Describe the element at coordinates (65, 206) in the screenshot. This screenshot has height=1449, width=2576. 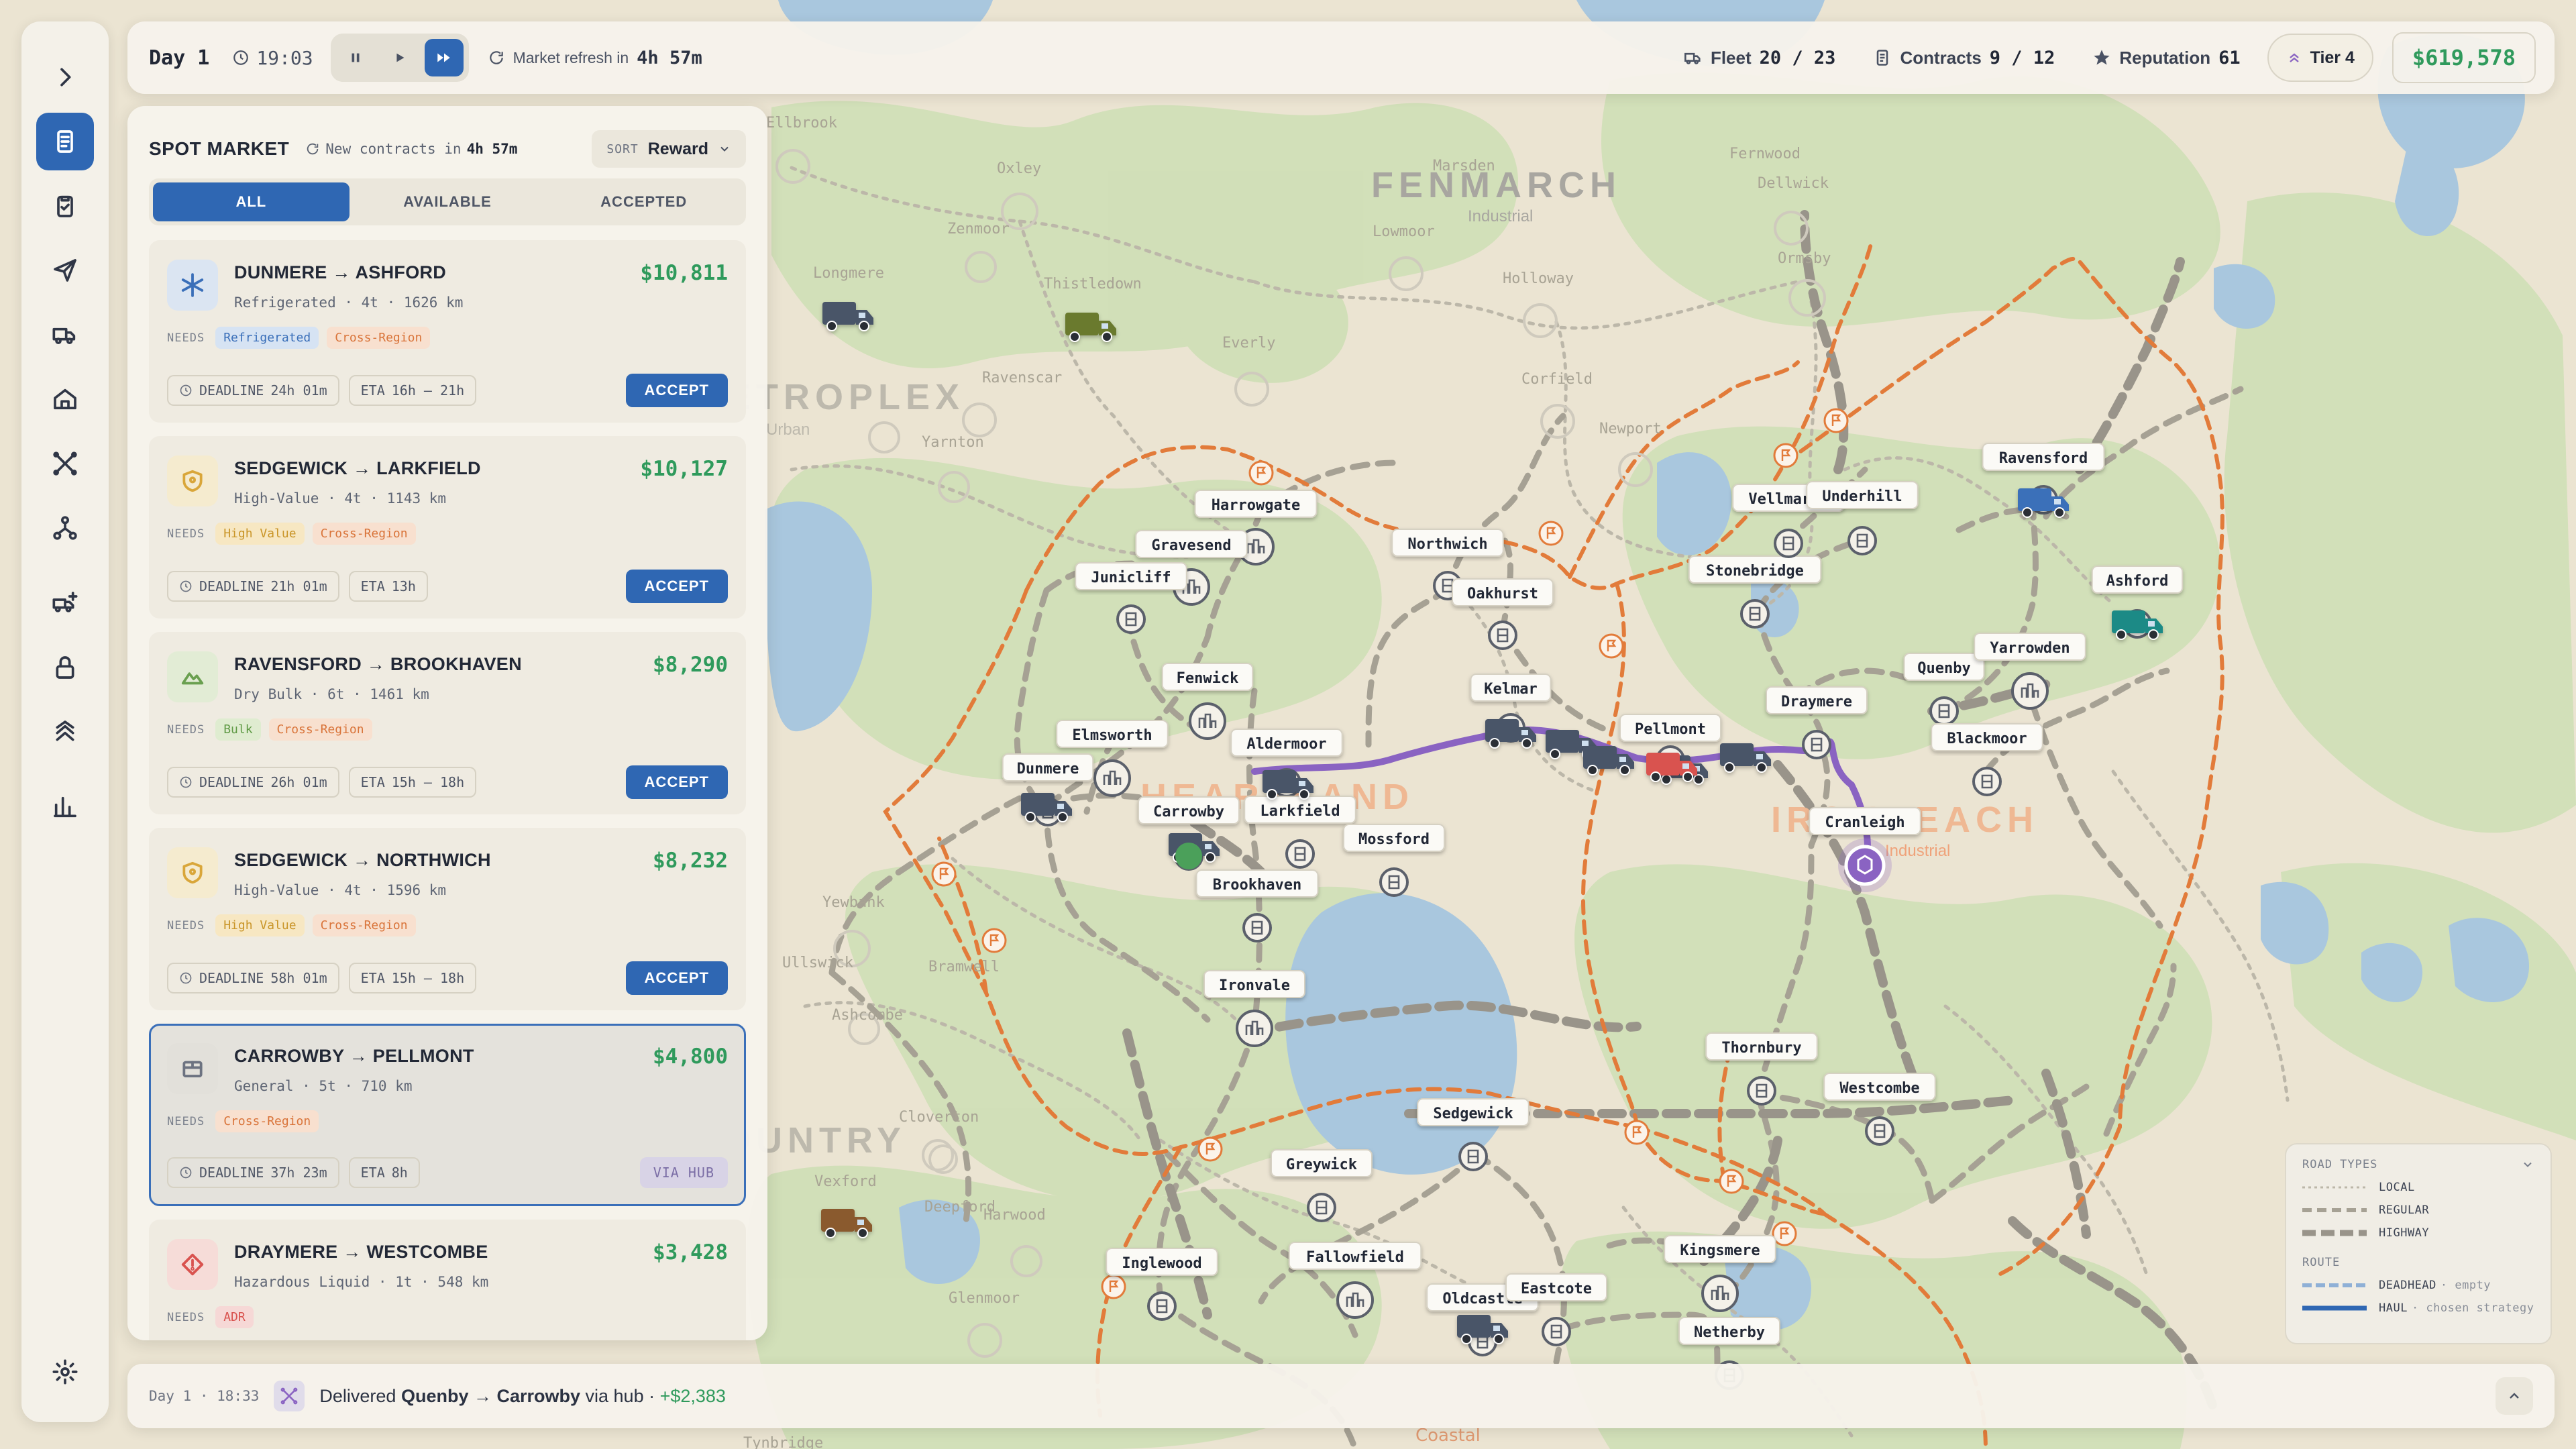
I see `rail-accepted-button` at that location.